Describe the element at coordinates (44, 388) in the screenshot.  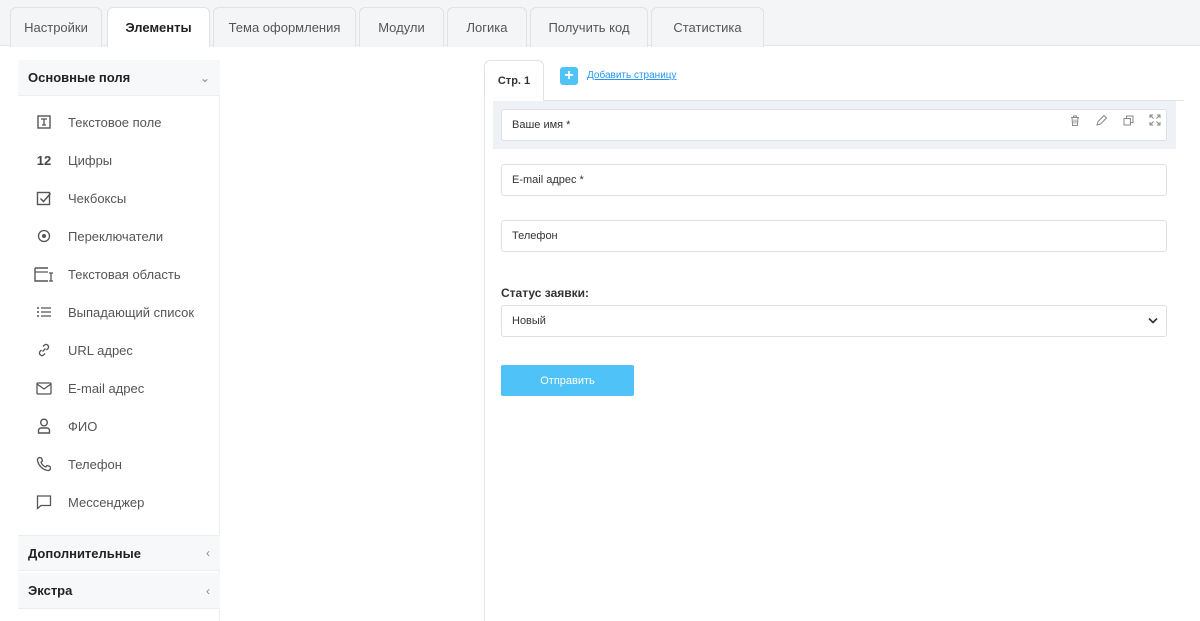
I see `envelope-icon` at that location.